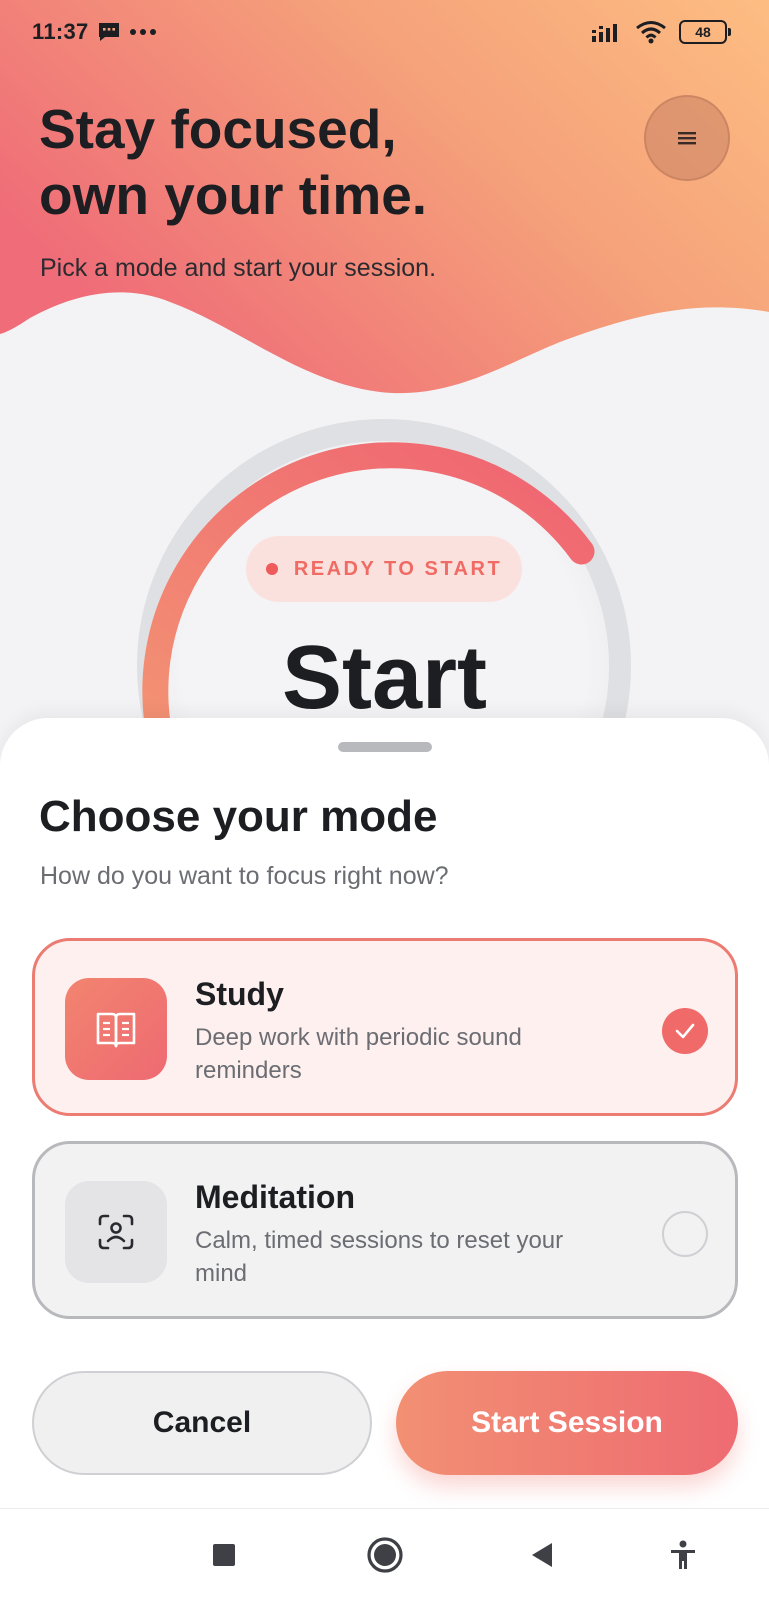 The image size is (769, 1600). I want to click on accessibility-button, so click(683, 1555).